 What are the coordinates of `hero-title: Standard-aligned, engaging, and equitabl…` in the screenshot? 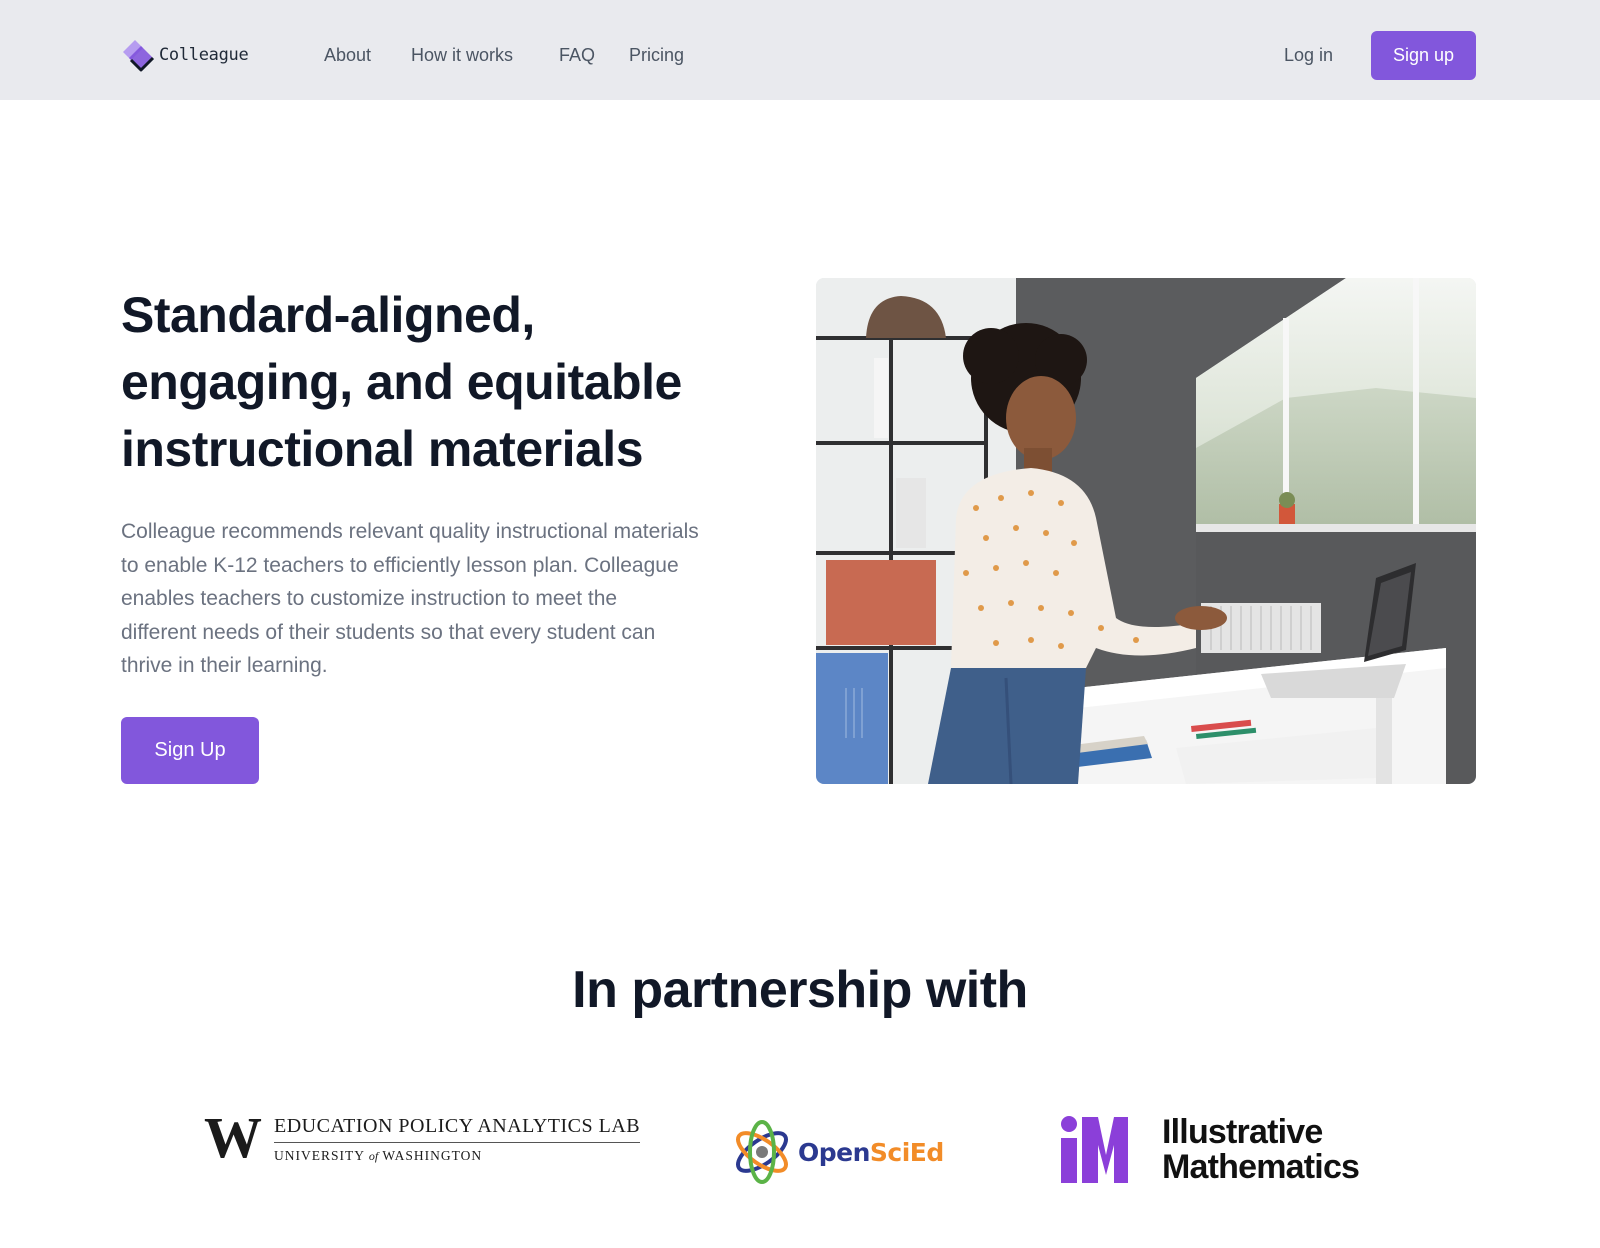 It's located at (441, 382).